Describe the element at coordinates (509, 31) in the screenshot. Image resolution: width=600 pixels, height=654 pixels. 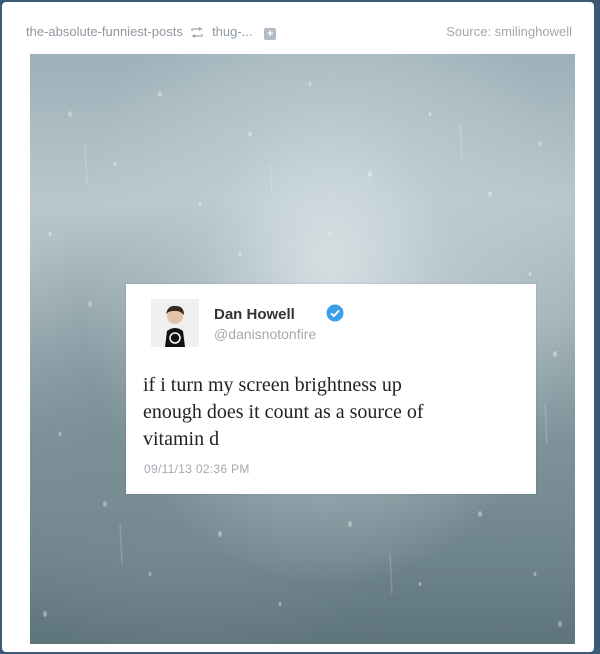
I see `source-link: Source: smilinghowell` at that location.